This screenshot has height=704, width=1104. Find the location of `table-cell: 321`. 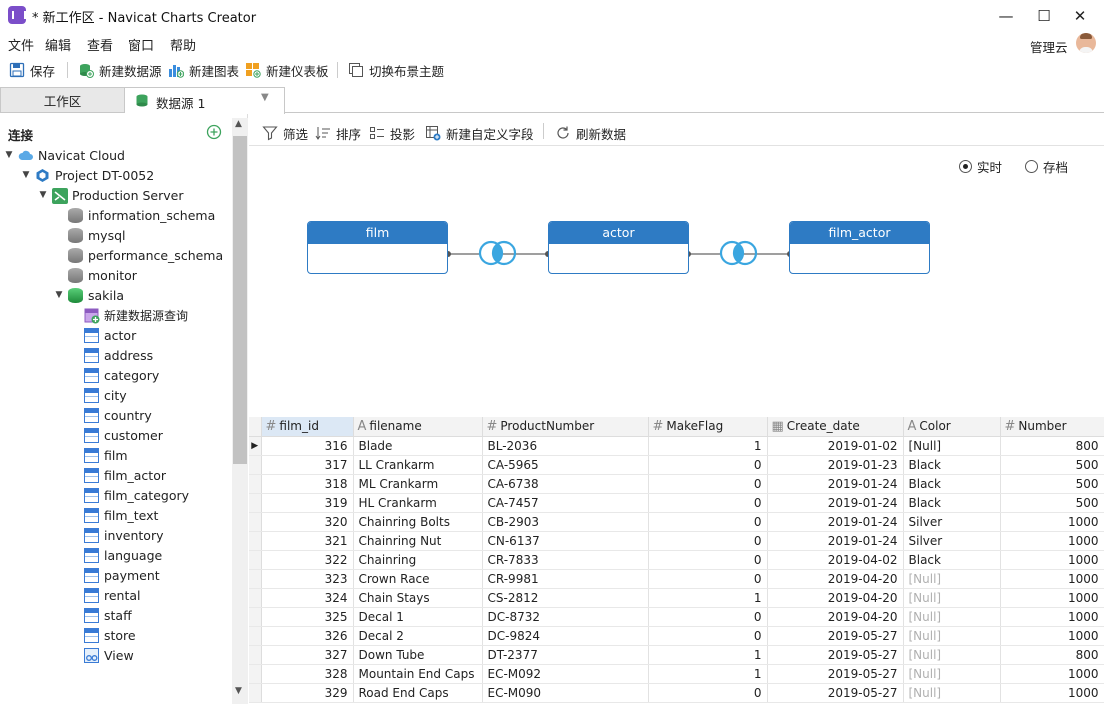

table-cell: 321 is located at coordinates (307, 541).